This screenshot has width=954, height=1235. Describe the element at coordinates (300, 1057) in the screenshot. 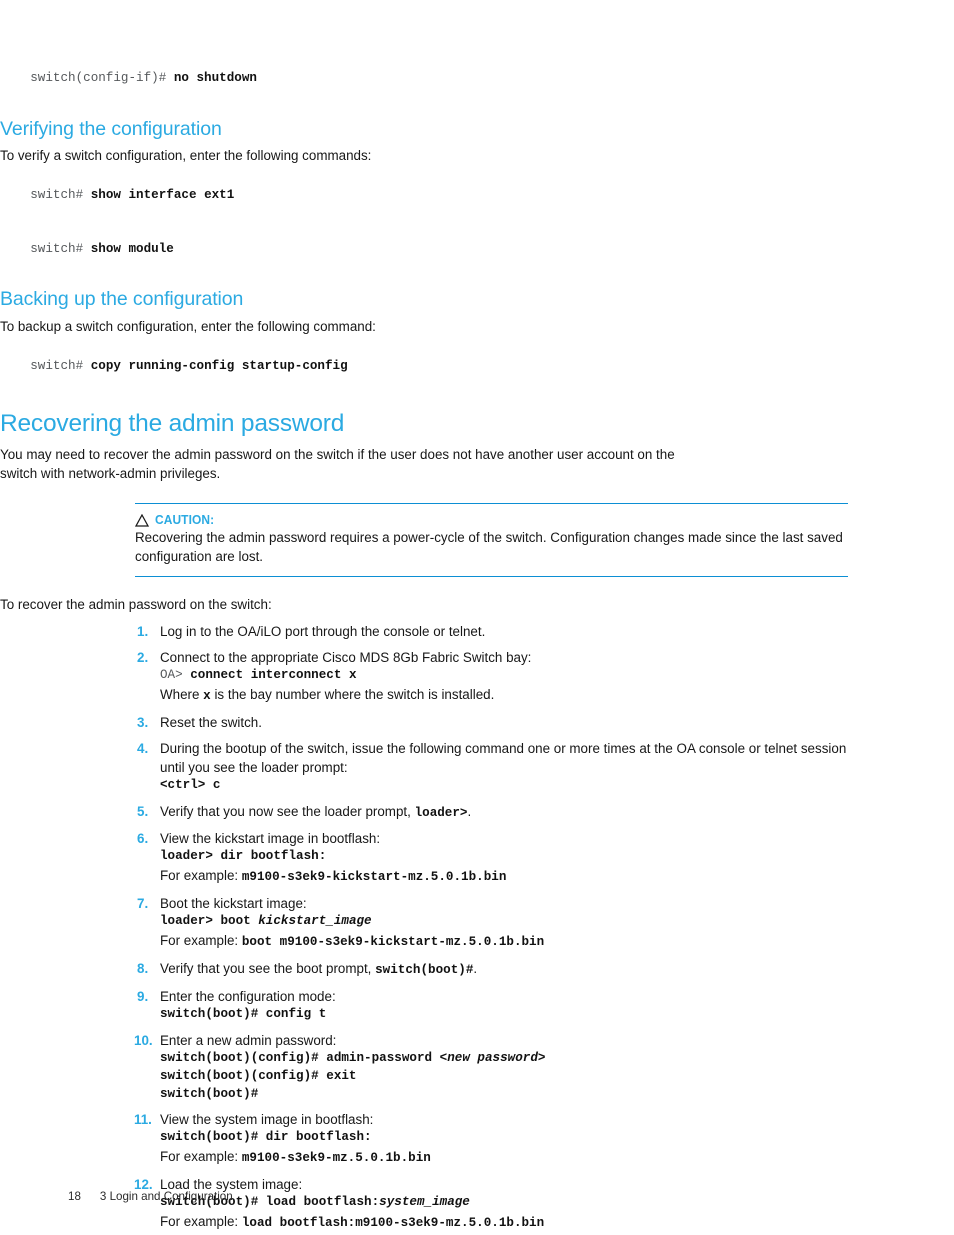

I see `cli-command: switch(boot)(config)# admin-password` at that location.